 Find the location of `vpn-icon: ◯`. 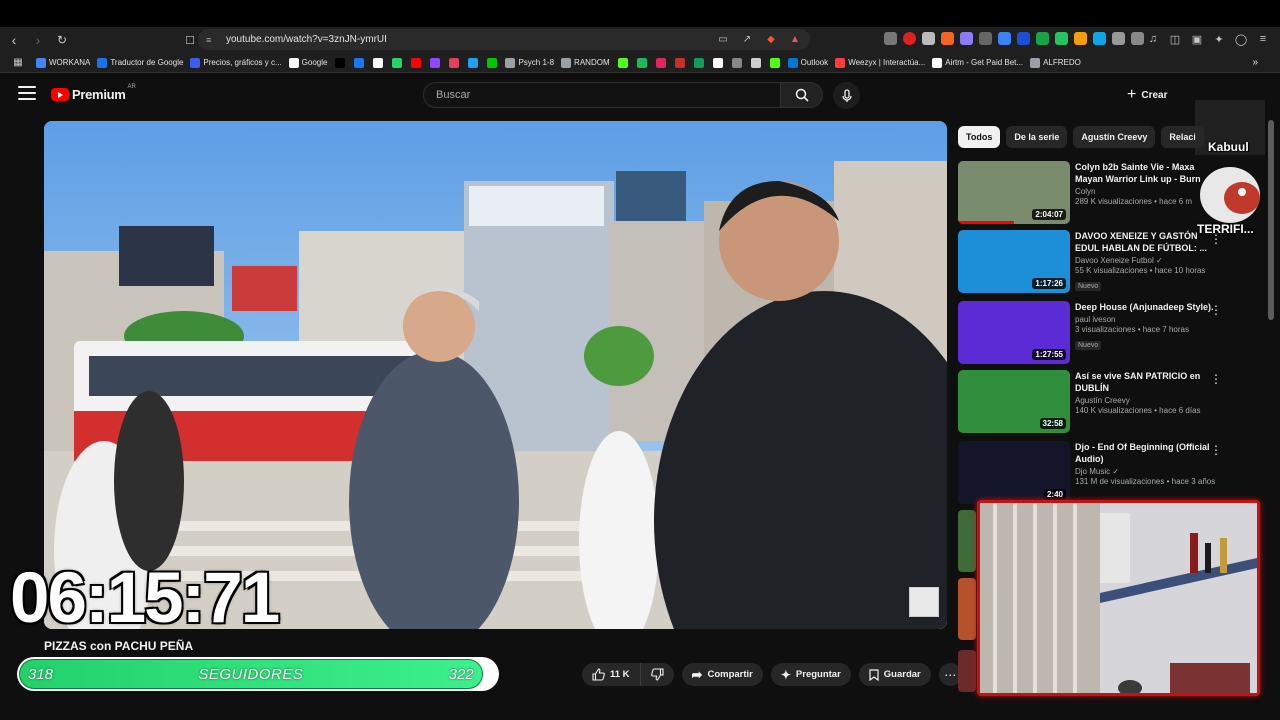

vpn-icon: ◯ is located at coordinates (1241, 39).